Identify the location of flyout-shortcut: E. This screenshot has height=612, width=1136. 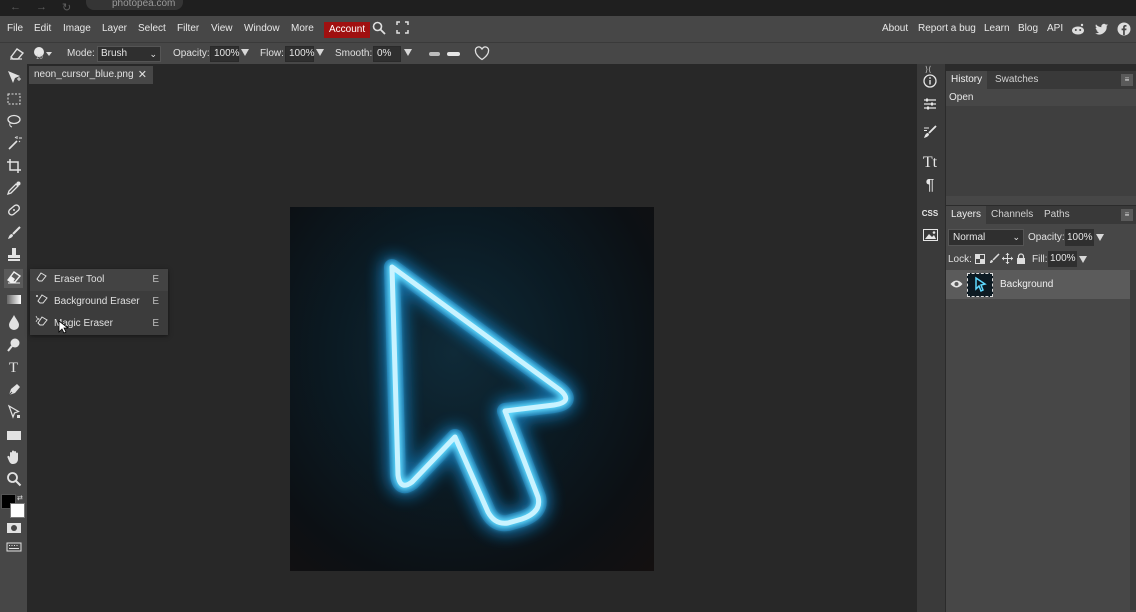
(155, 323).